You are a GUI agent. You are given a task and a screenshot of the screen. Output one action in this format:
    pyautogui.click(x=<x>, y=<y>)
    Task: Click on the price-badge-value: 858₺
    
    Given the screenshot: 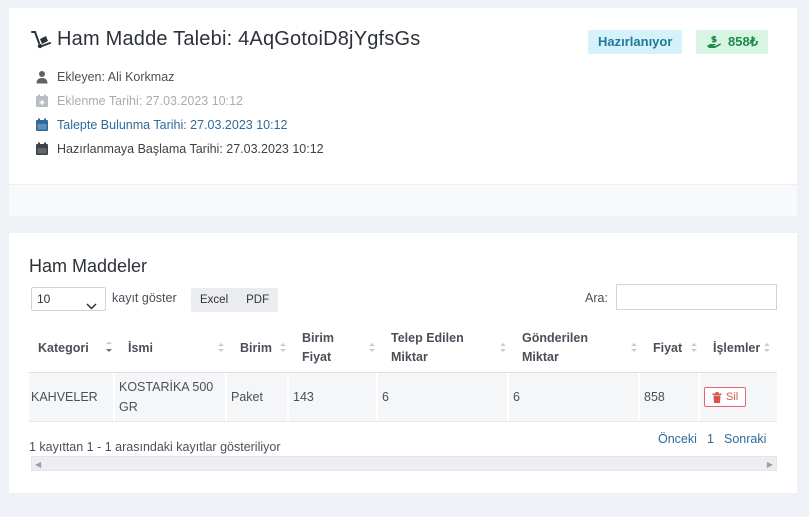 What is the action you would take?
    pyautogui.click(x=743, y=41)
    